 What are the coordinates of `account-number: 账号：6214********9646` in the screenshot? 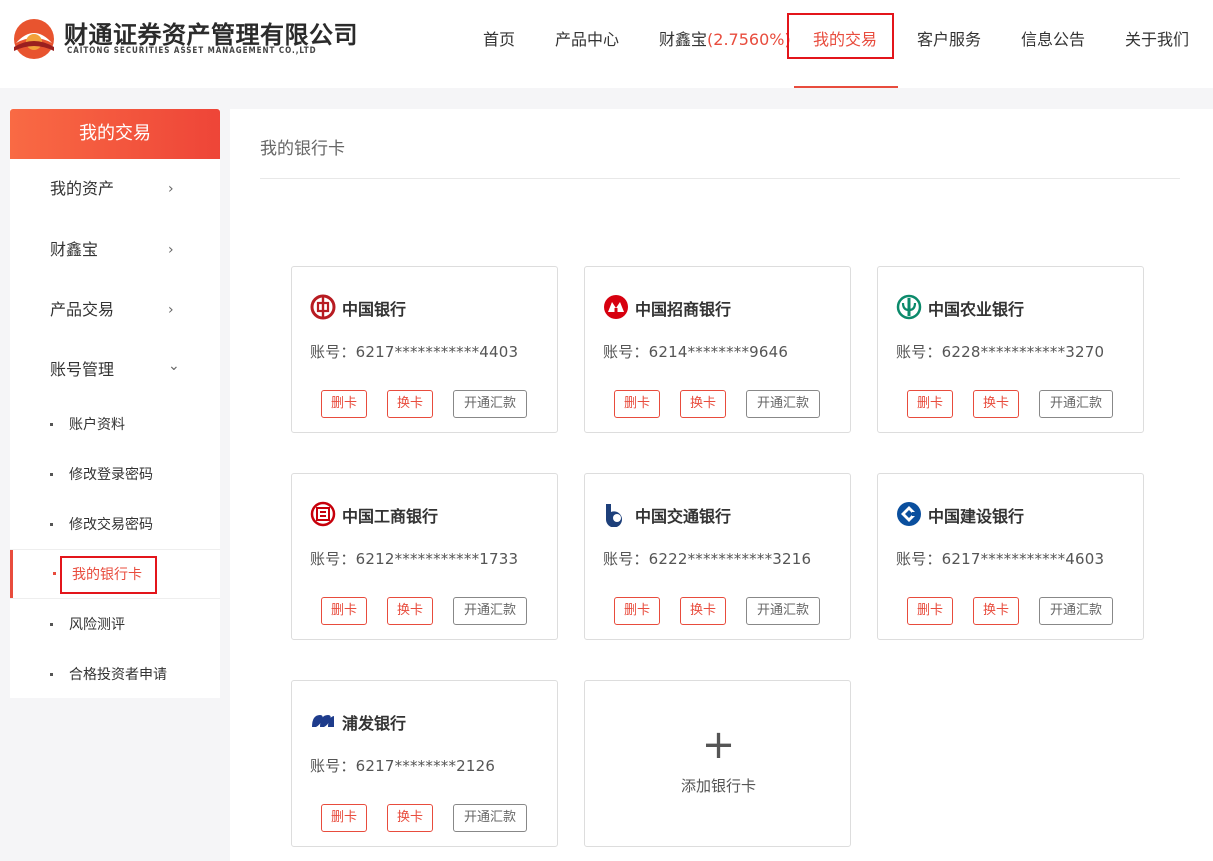 It's located at (696, 352).